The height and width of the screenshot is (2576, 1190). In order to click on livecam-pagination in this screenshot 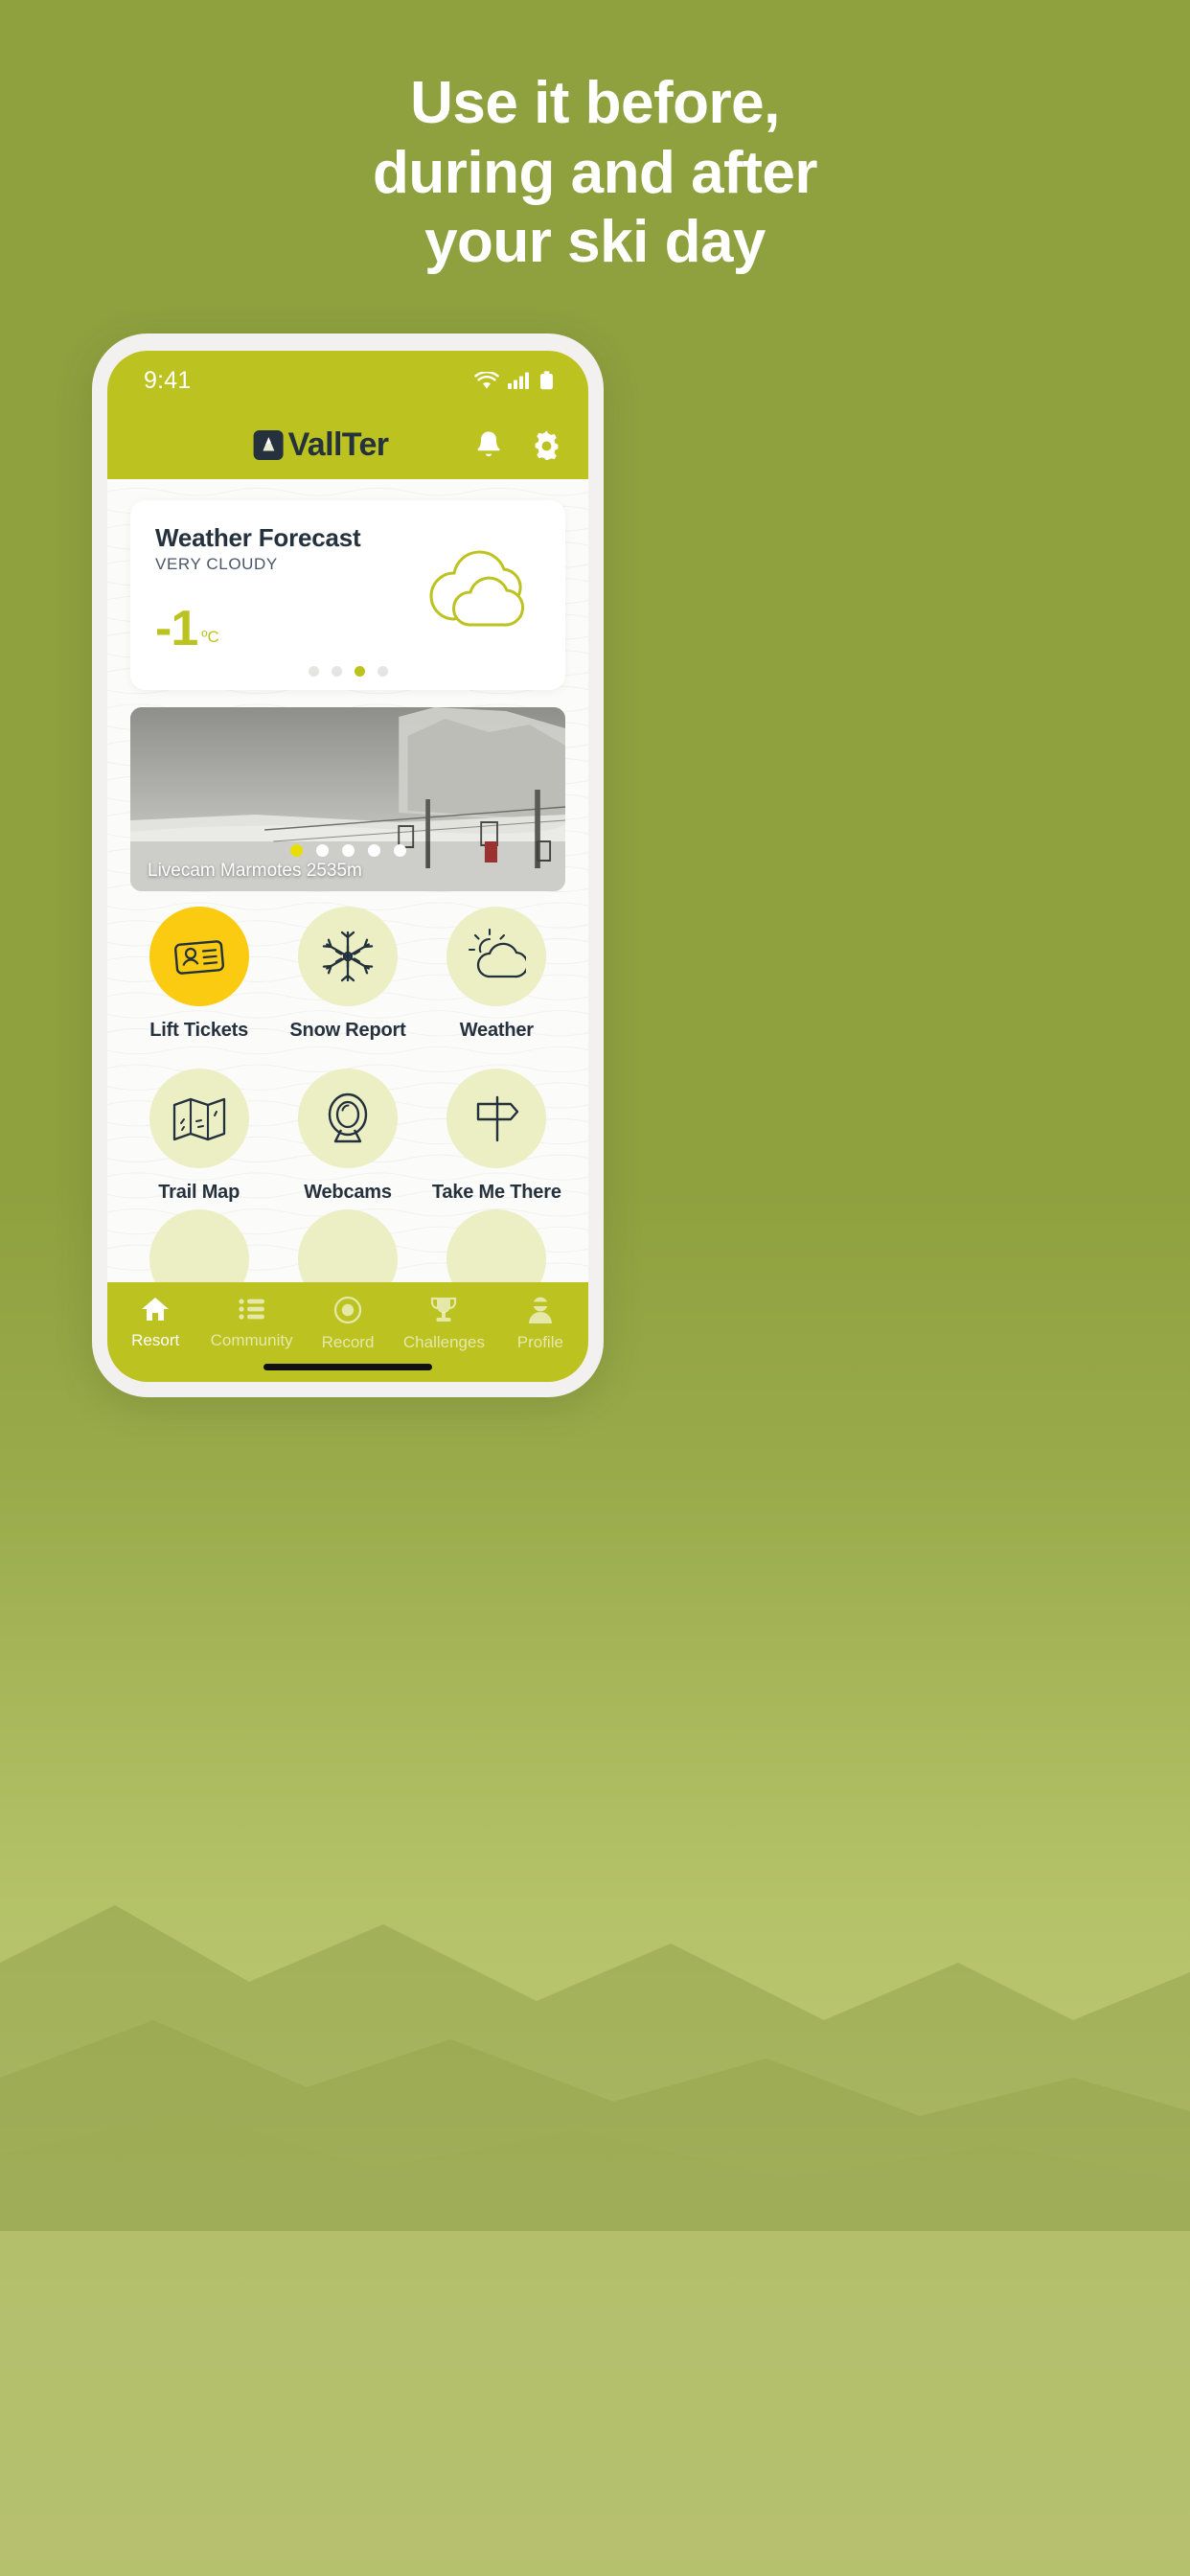, I will do `click(348, 851)`.